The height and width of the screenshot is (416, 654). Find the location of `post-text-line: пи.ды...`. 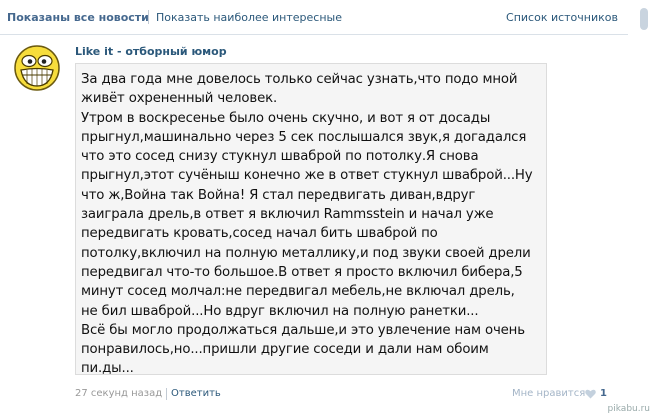

post-text-line: пи.ды... is located at coordinates (107, 369).